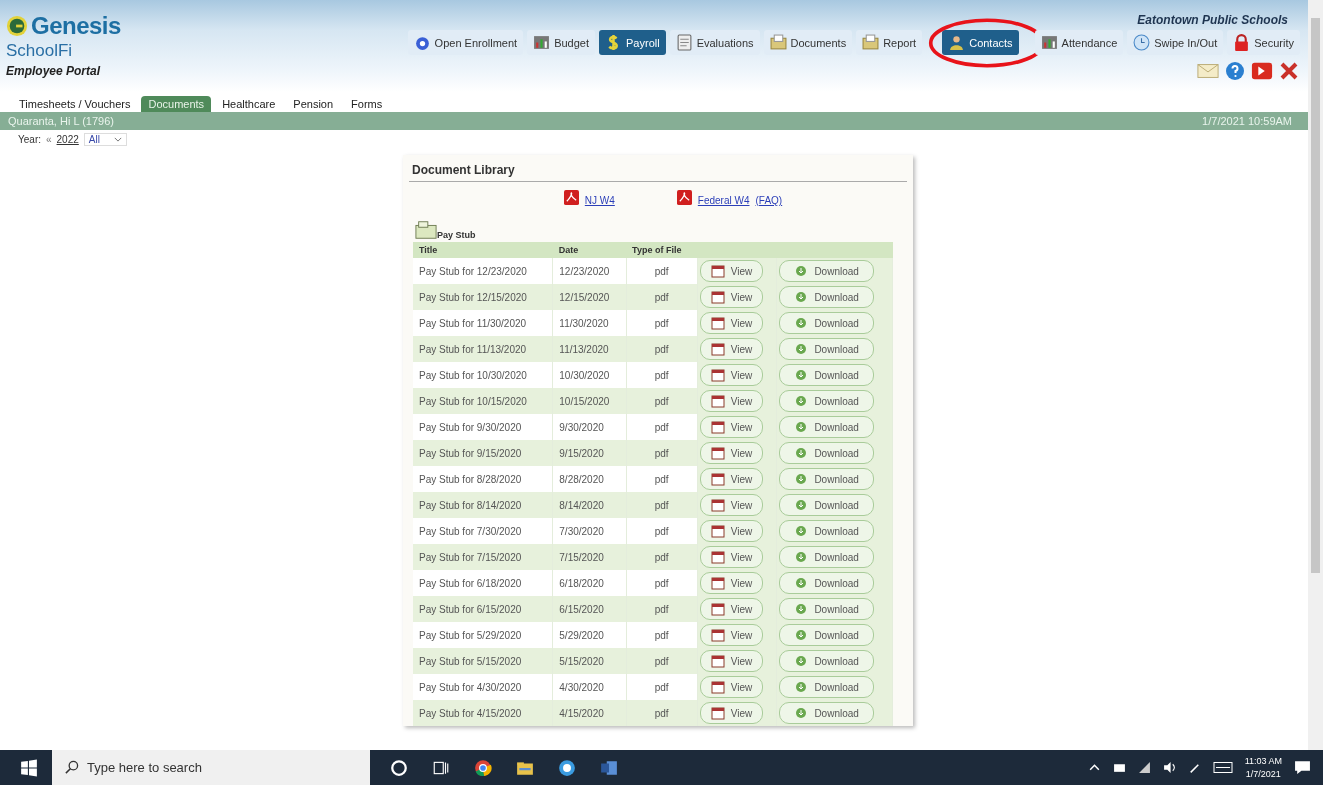 The height and width of the screenshot is (785, 1323). What do you see at coordinates (367, 104) in the screenshot?
I see `sub-tab: Forms` at bounding box center [367, 104].